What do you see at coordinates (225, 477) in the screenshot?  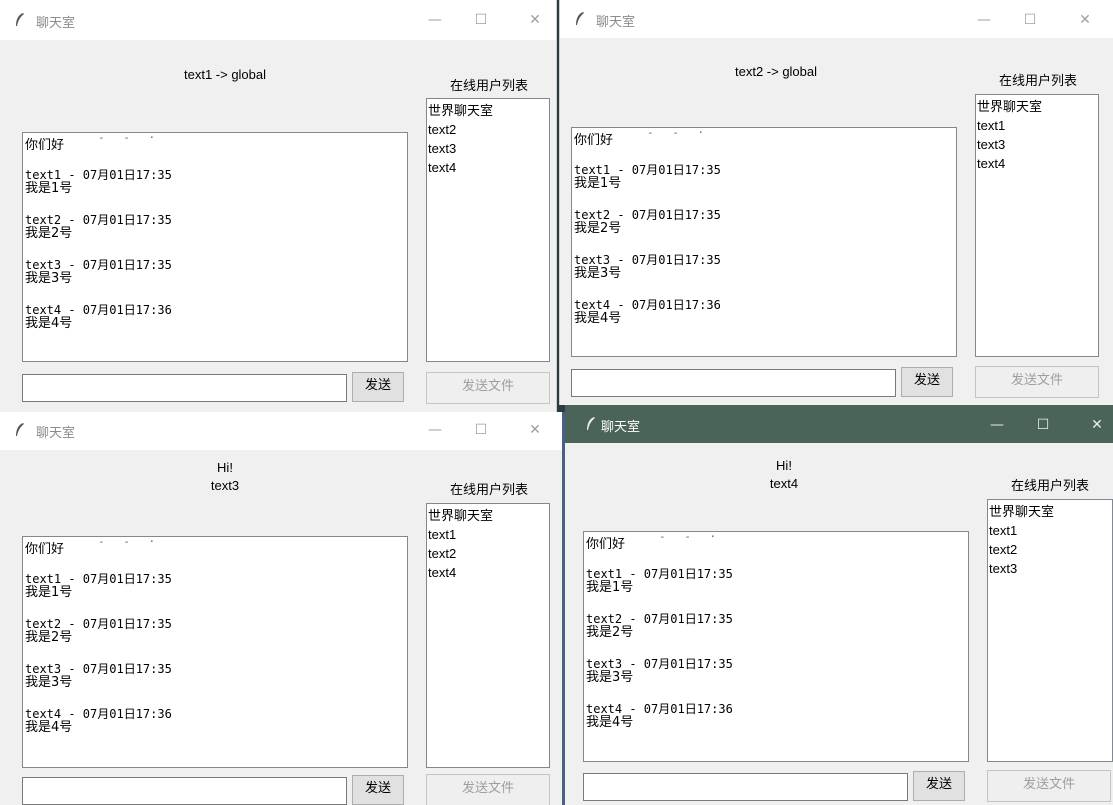 I see `chat-header: Hi! text3` at bounding box center [225, 477].